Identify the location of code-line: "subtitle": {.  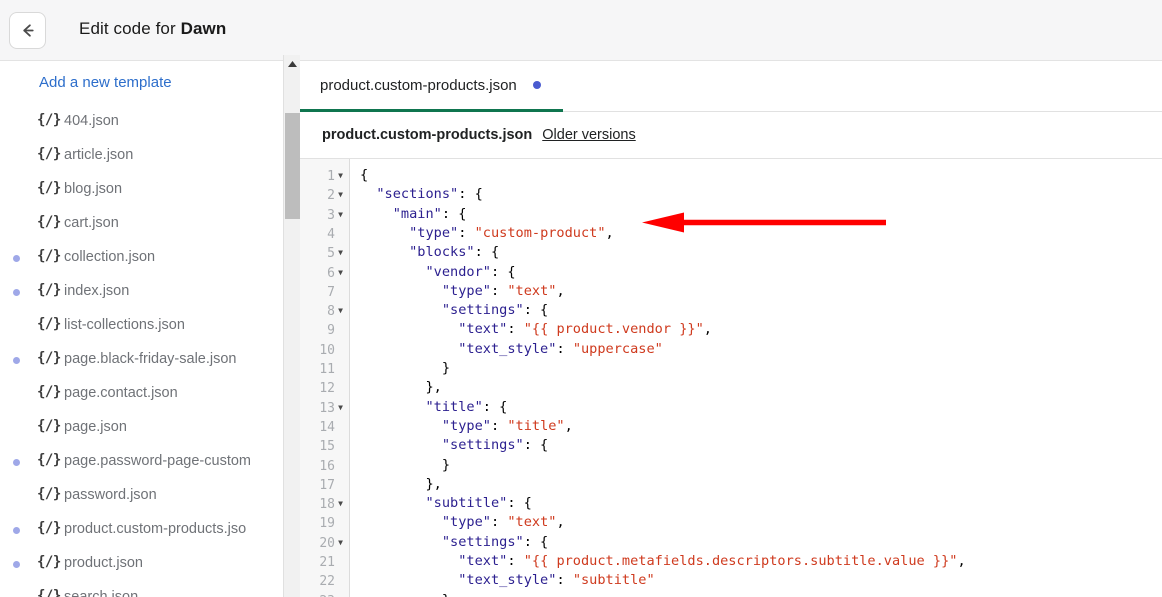
(445, 503).